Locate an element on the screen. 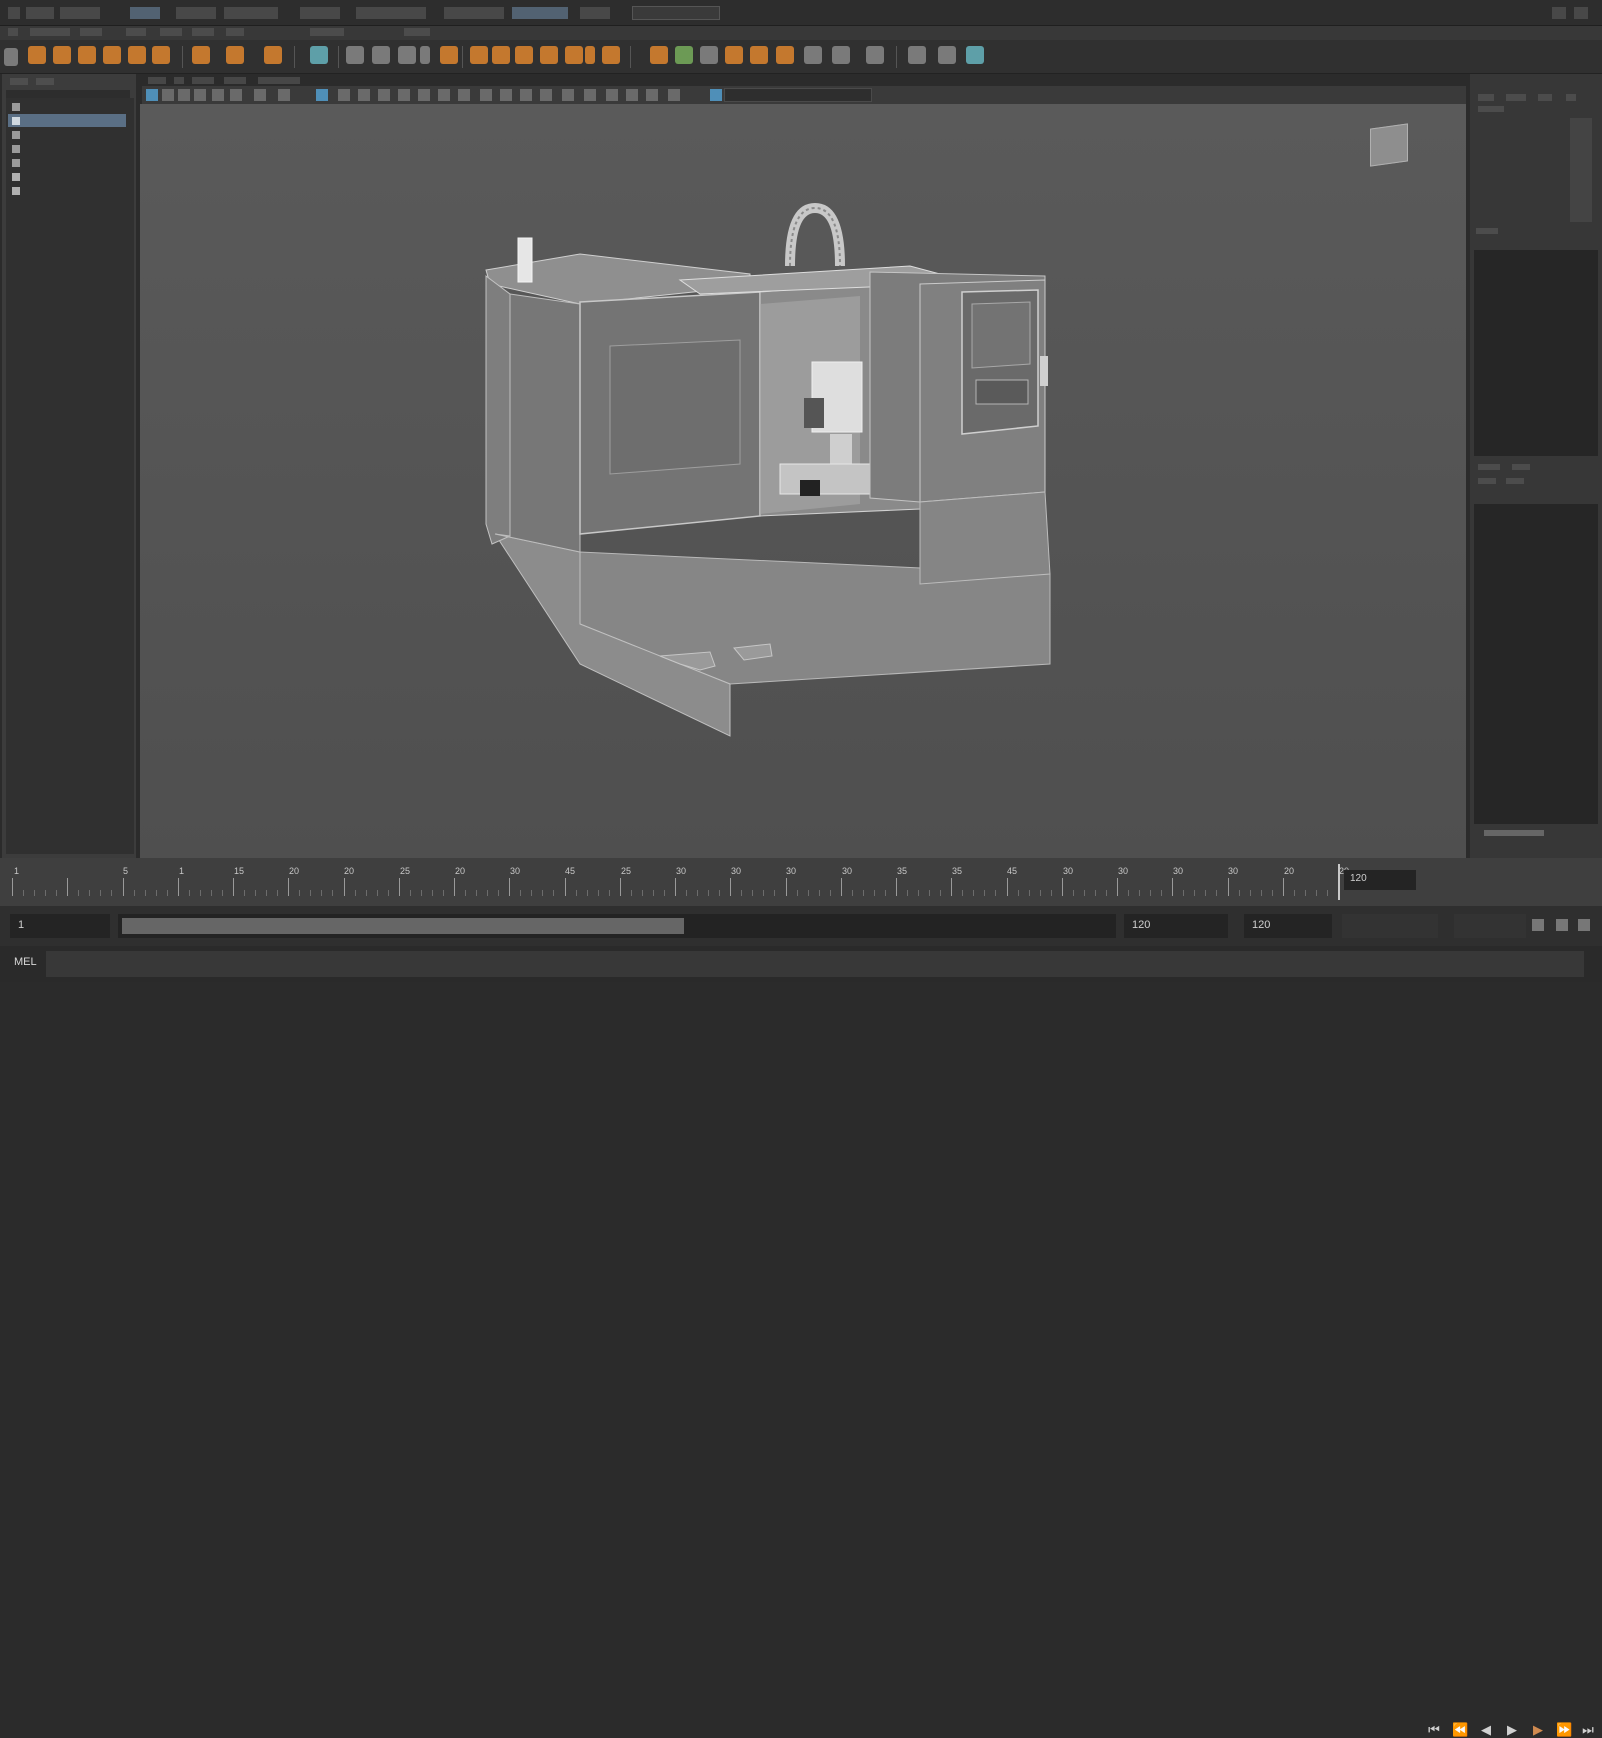 This screenshot has height=1738, width=1602. xray-joints-icon is located at coordinates (590, 95).